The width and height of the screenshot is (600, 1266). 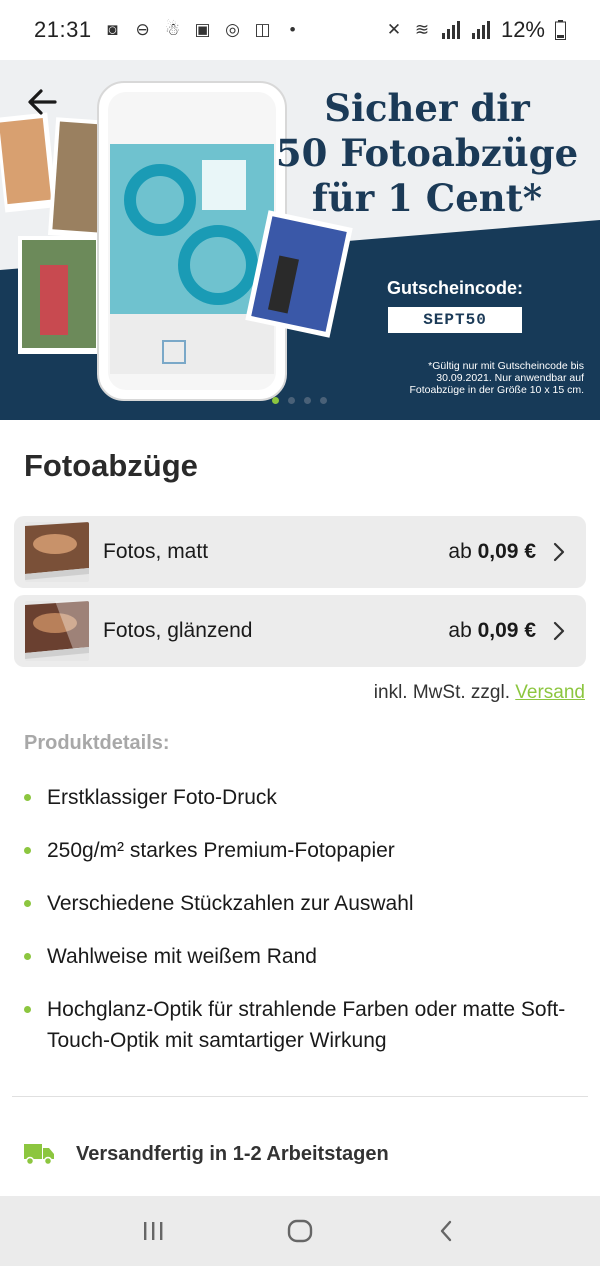 I want to click on feature-text: Verschiedene Stückzahlen zur Auswahl, so click(x=230, y=903).